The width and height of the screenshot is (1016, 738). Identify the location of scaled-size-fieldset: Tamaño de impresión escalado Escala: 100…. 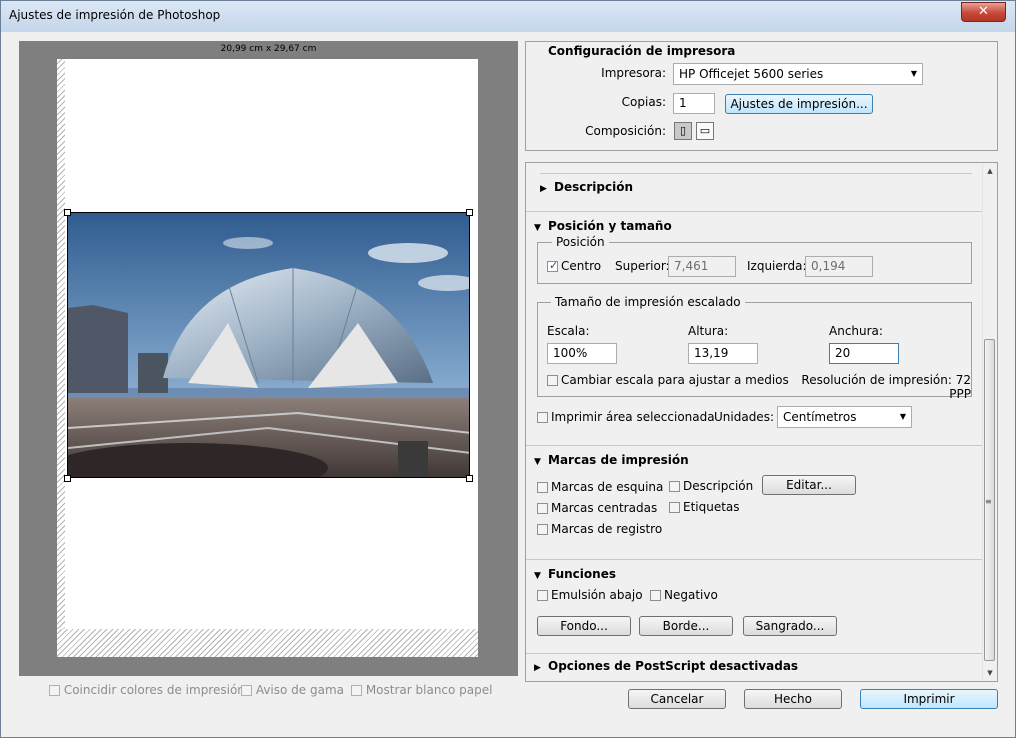
(754, 348).